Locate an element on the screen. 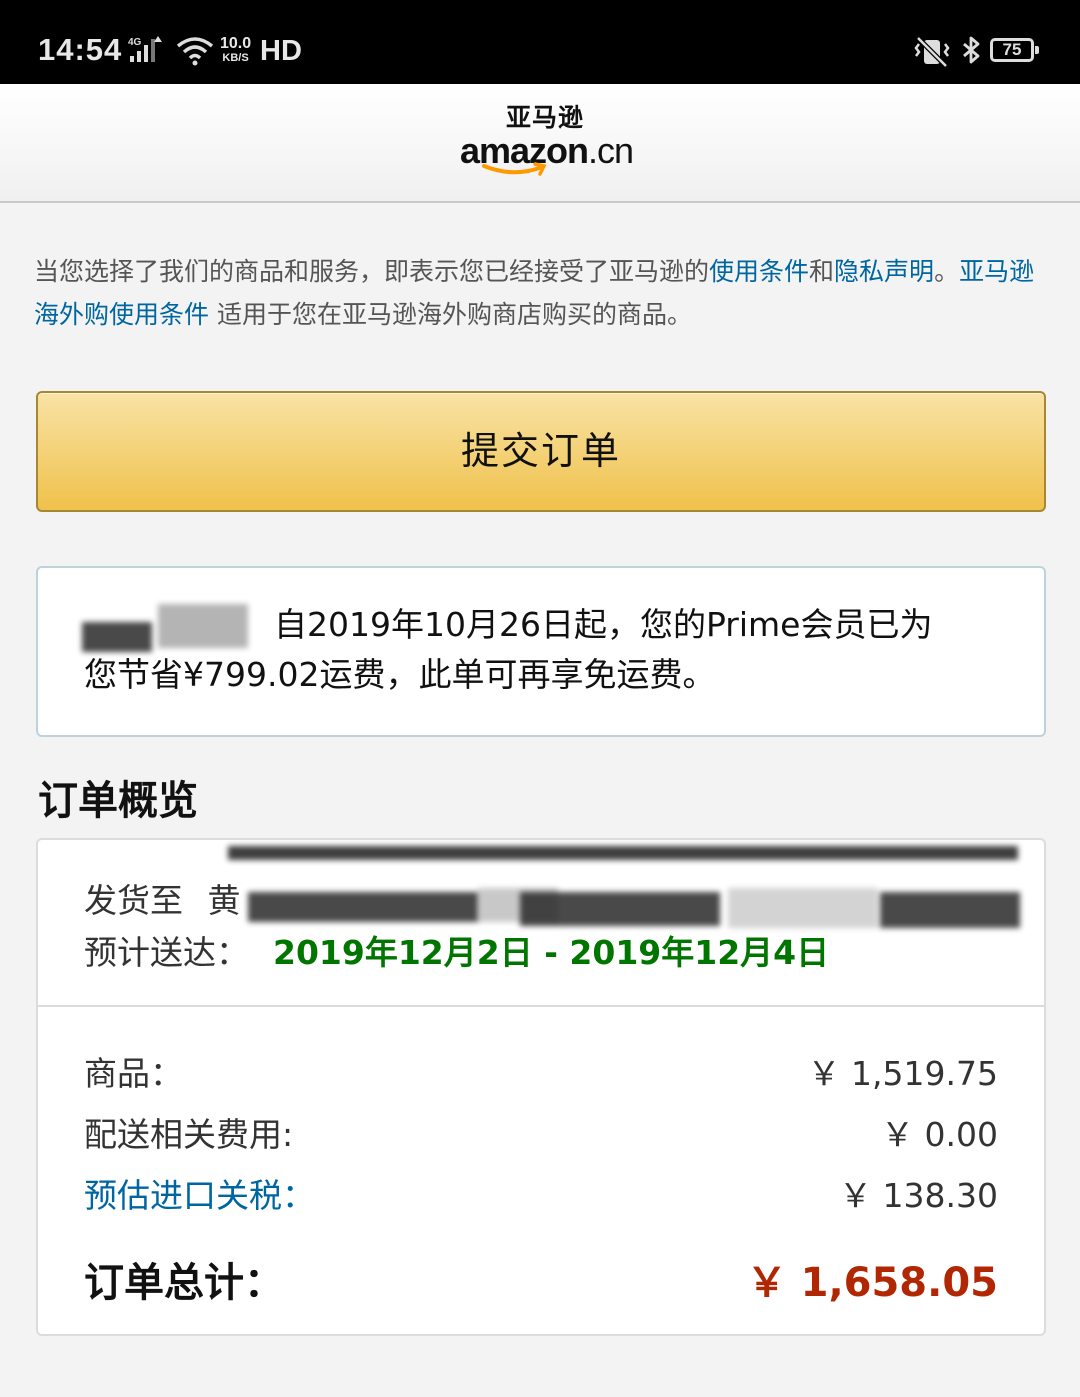 The height and width of the screenshot is (1397, 1080). shipping-line: 配送相关费用: ￥ 0.00 is located at coordinates (541, 1132).